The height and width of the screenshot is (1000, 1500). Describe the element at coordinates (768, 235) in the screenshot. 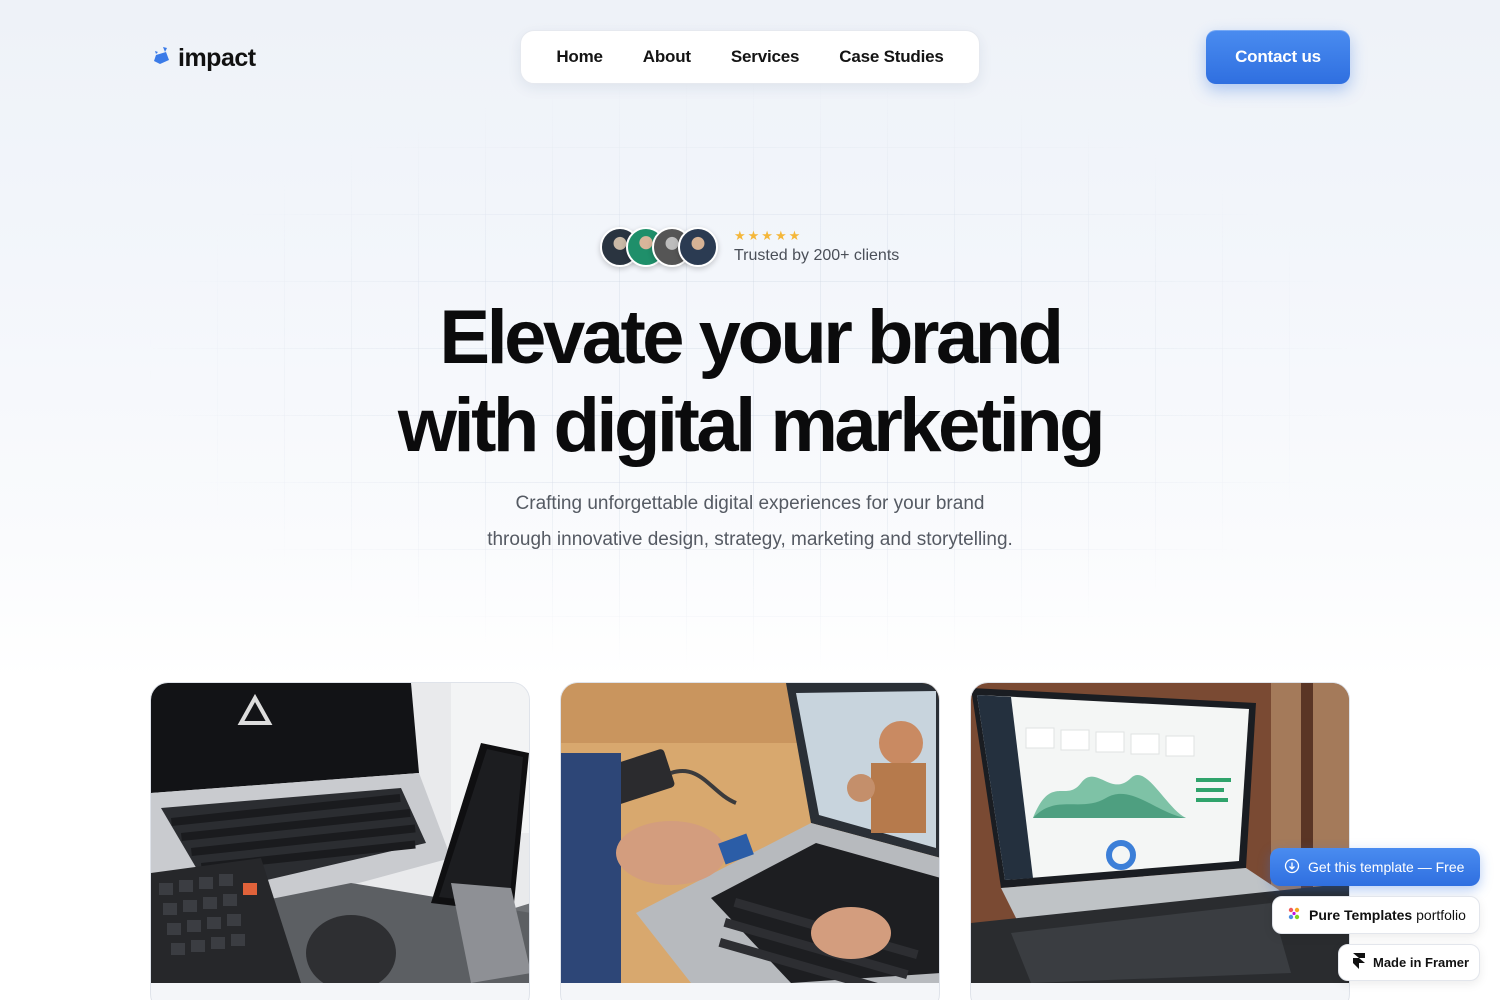

I see `rating-stars-icon: ★★★★★` at that location.